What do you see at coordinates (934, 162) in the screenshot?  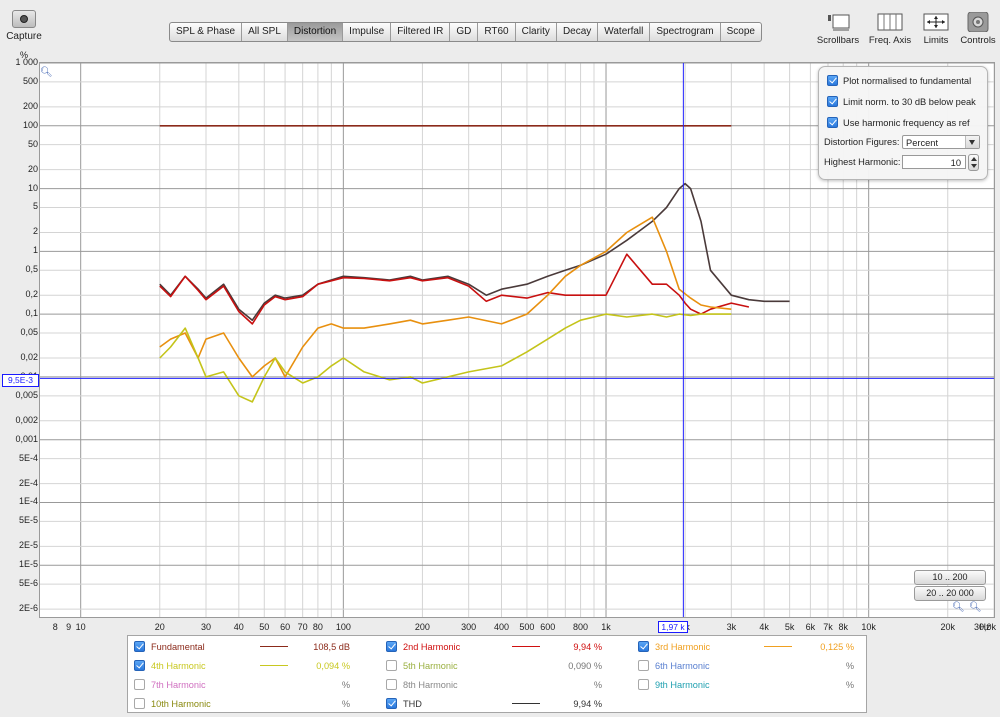 I see `highest-harmonic-field: 10` at bounding box center [934, 162].